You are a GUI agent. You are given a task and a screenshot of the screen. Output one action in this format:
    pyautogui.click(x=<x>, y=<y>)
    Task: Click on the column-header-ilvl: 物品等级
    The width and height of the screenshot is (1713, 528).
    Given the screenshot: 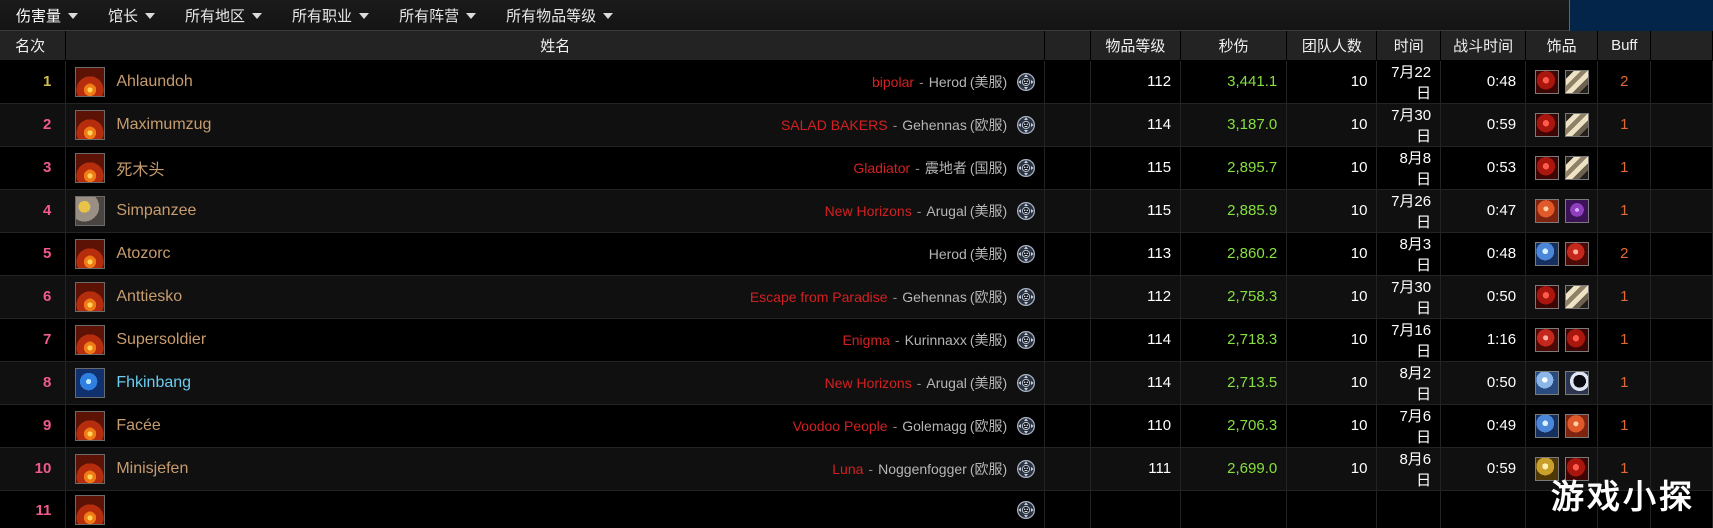 What is the action you would take?
    pyautogui.click(x=1136, y=46)
    